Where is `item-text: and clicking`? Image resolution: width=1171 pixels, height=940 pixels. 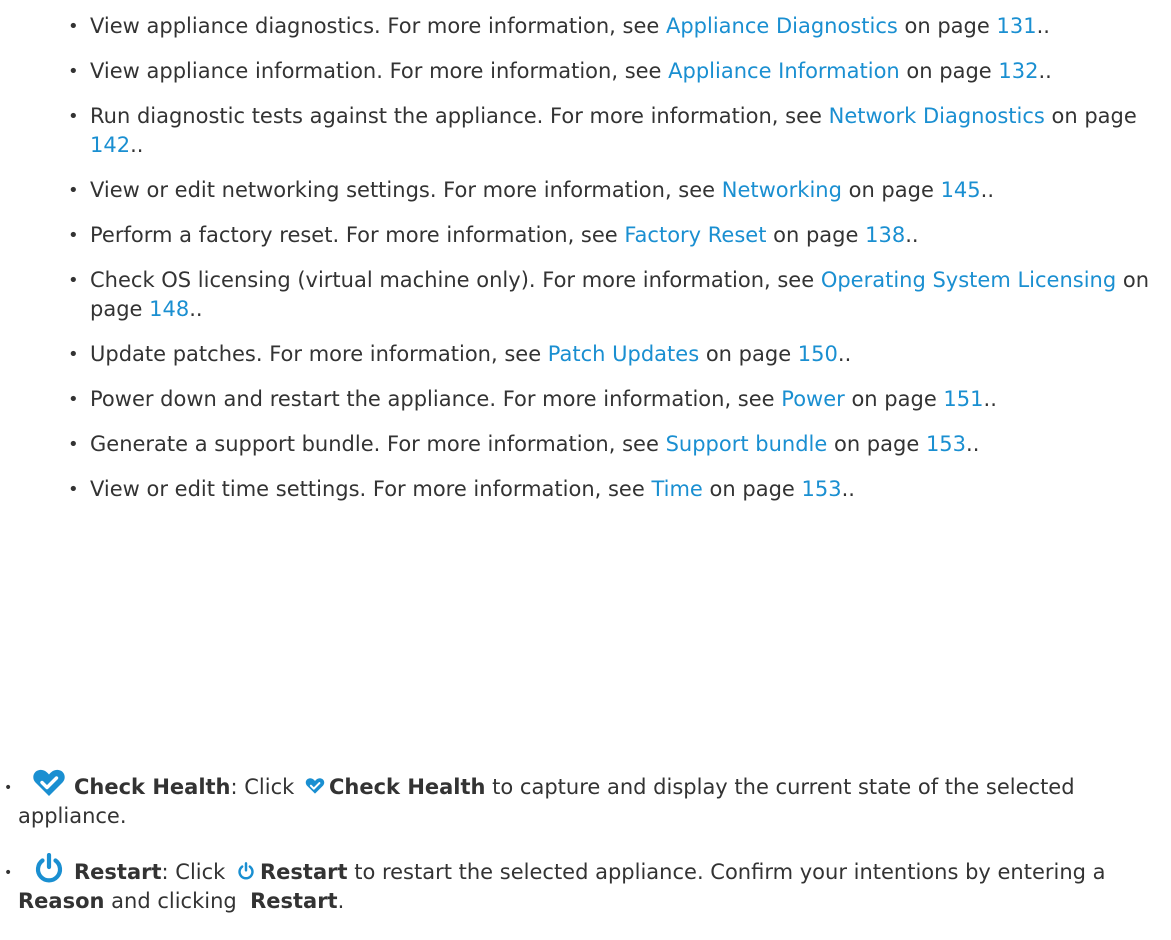 item-text: and clicking is located at coordinates (177, 901).